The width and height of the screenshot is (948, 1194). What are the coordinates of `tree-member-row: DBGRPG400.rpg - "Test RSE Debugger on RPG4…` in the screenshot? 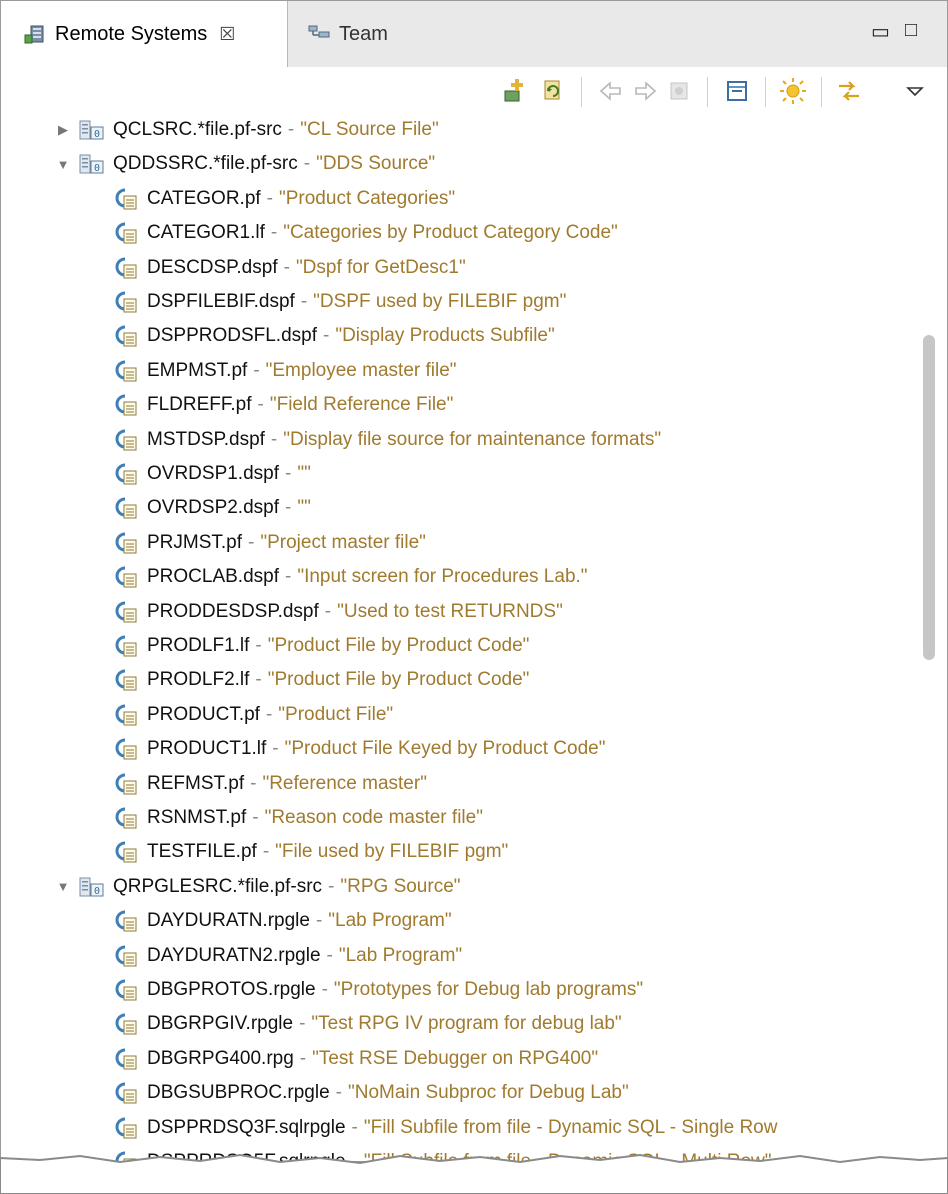 It's located at (355, 1059).